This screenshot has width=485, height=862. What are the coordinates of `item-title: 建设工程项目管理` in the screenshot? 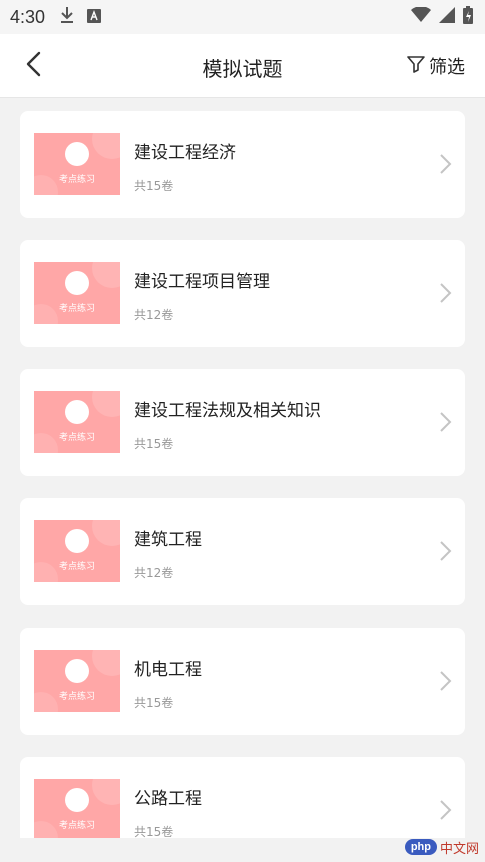 It's located at (202, 282).